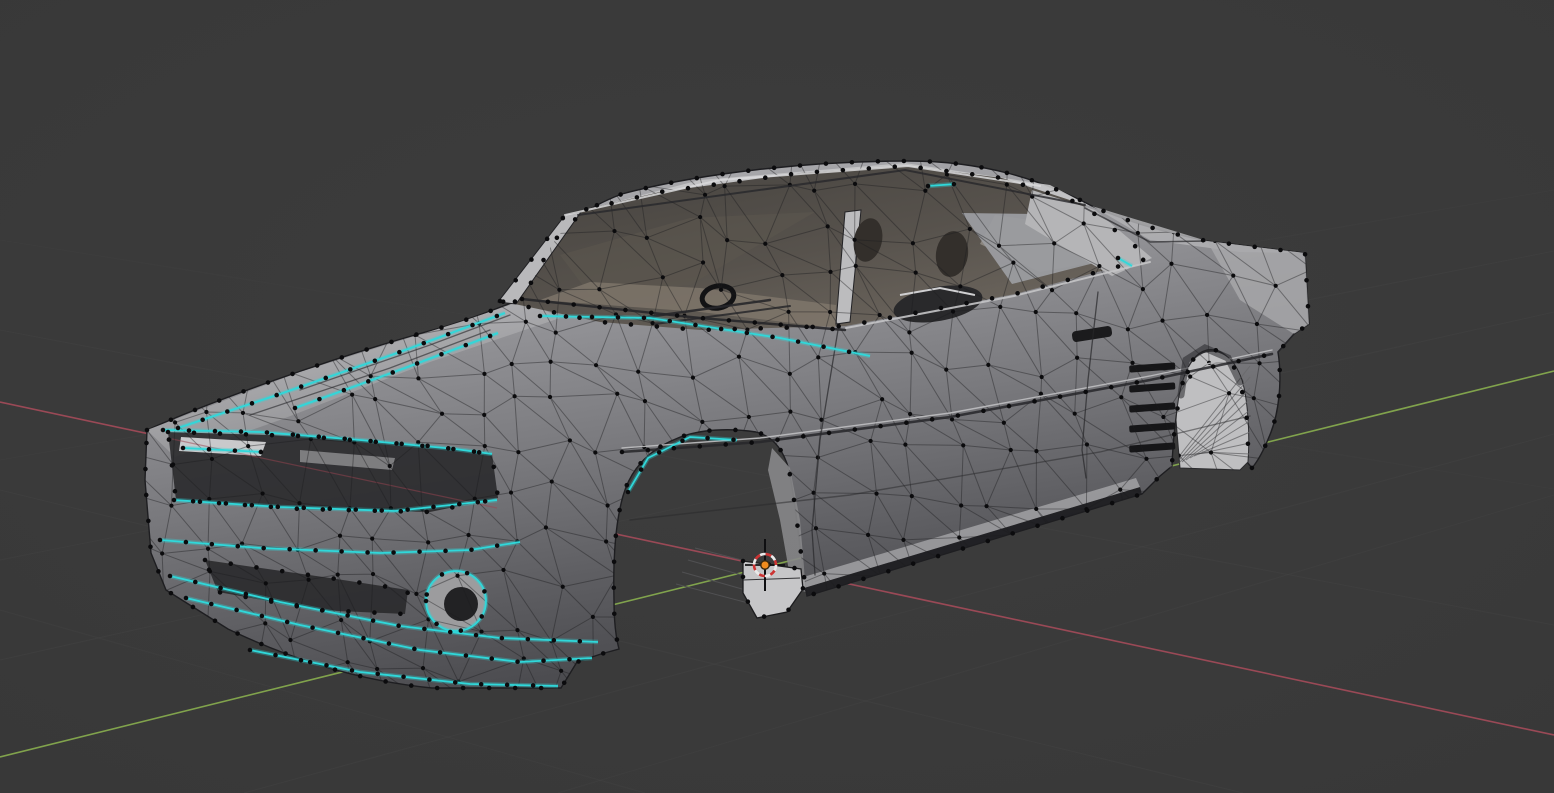  I want to click on object-origin-dot, so click(765, 565).